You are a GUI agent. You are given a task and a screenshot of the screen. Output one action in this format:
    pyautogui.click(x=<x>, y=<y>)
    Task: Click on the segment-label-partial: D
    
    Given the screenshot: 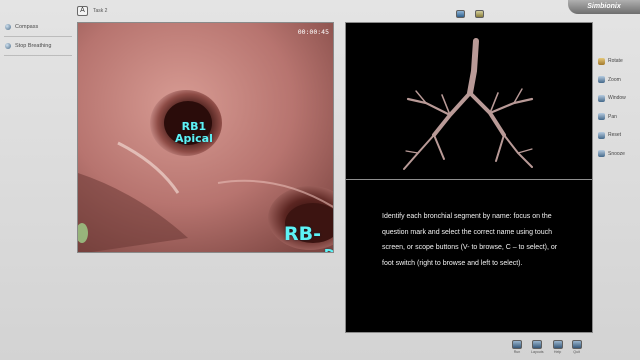 What is the action you would take?
    pyautogui.click(x=328, y=250)
    